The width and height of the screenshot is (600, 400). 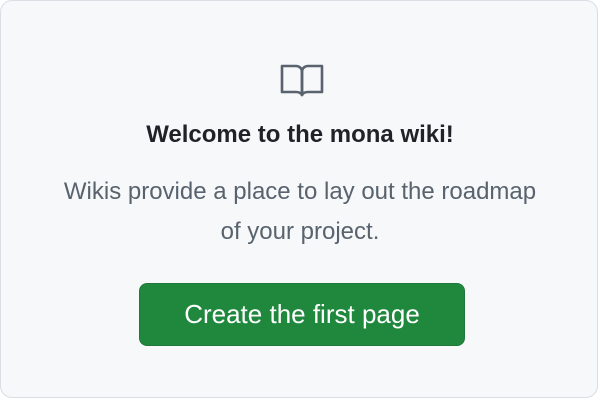 What do you see at coordinates (302, 314) in the screenshot?
I see `create-first-page-button: Create the first page` at bounding box center [302, 314].